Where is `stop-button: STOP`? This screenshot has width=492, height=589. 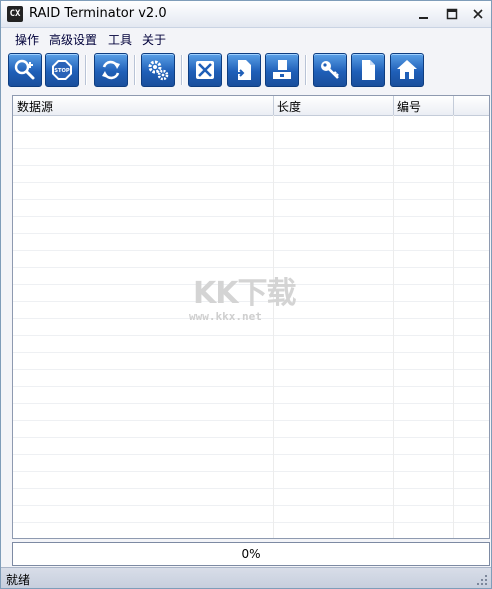
stop-button: STOP is located at coordinates (62, 70).